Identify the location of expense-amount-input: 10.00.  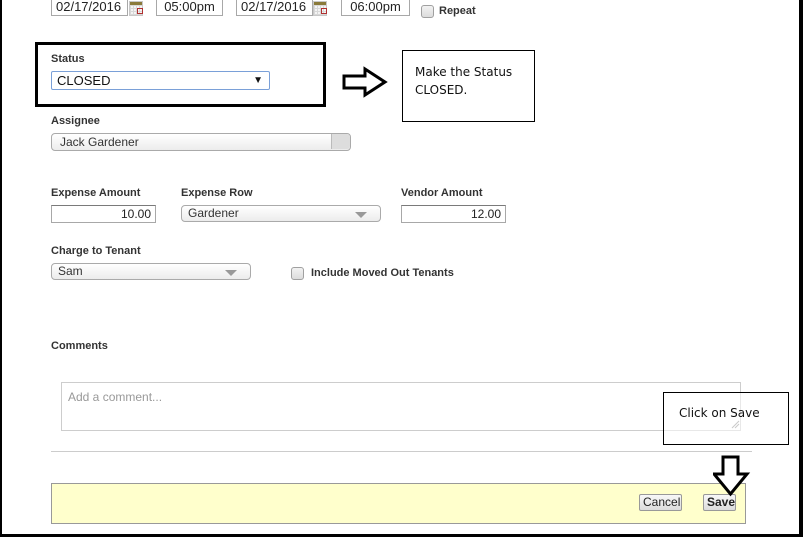
(103, 214).